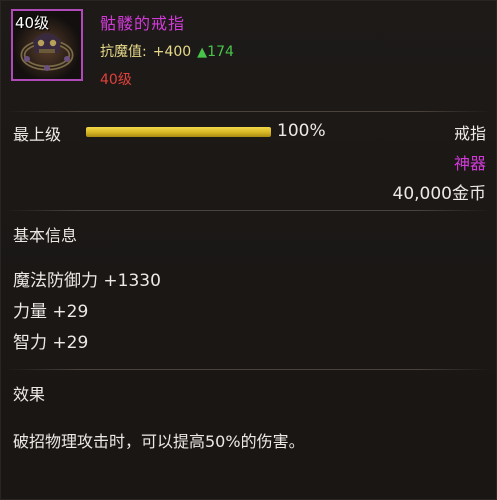 This screenshot has width=497, height=500. What do you see at coordinates (47, 45) in the screenshot?
I see `item-icon-frame: 40级` at bounding box center [47, 45].